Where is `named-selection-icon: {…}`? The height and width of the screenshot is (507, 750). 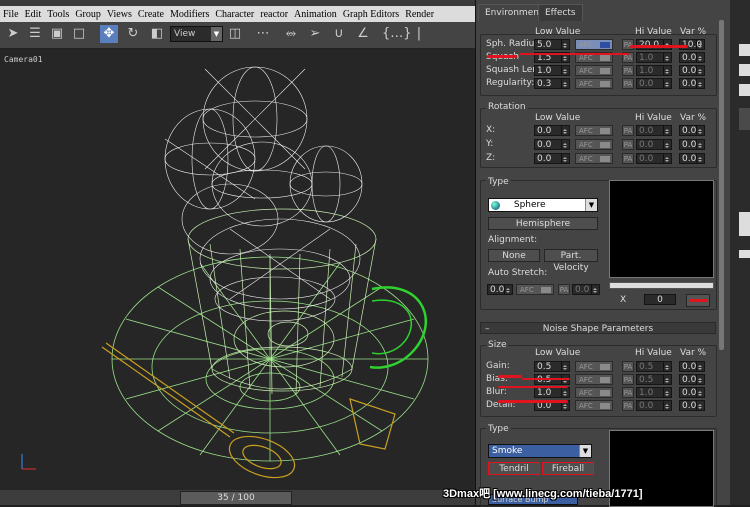
named-selection-icon: {…} is located at coordinates (397, 34).